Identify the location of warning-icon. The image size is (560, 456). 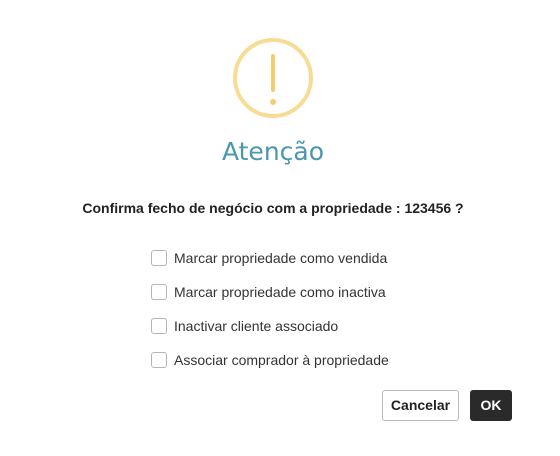
(273, 78).